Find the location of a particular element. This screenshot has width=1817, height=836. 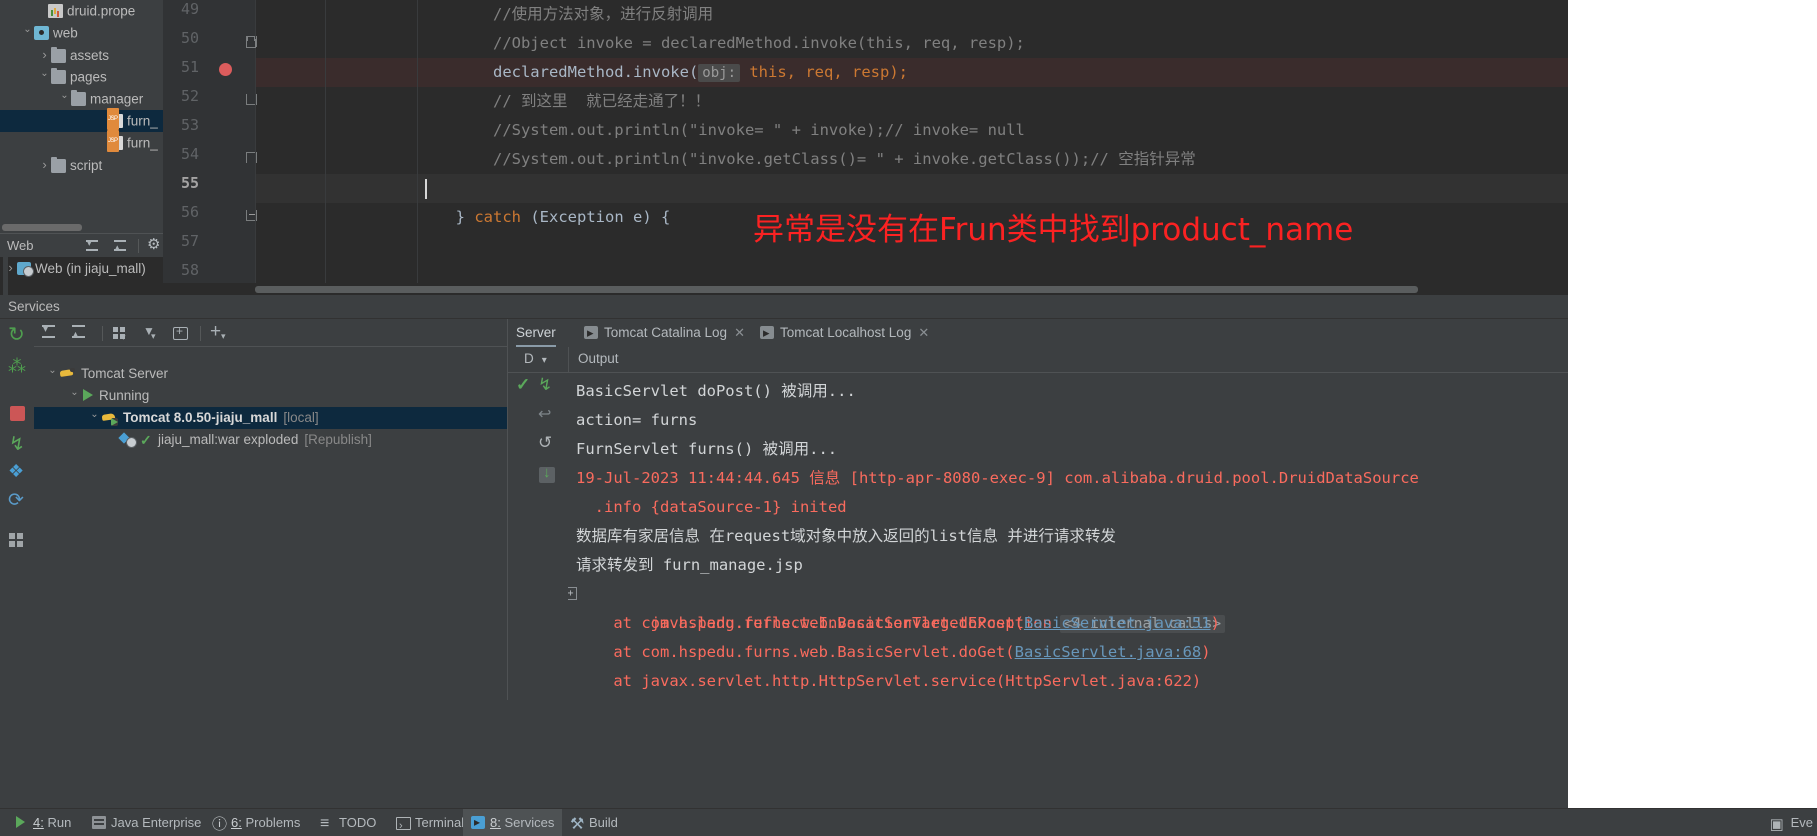

code-line: //使用方法对象，进行反射调用 is located at coordinates (547, 14).